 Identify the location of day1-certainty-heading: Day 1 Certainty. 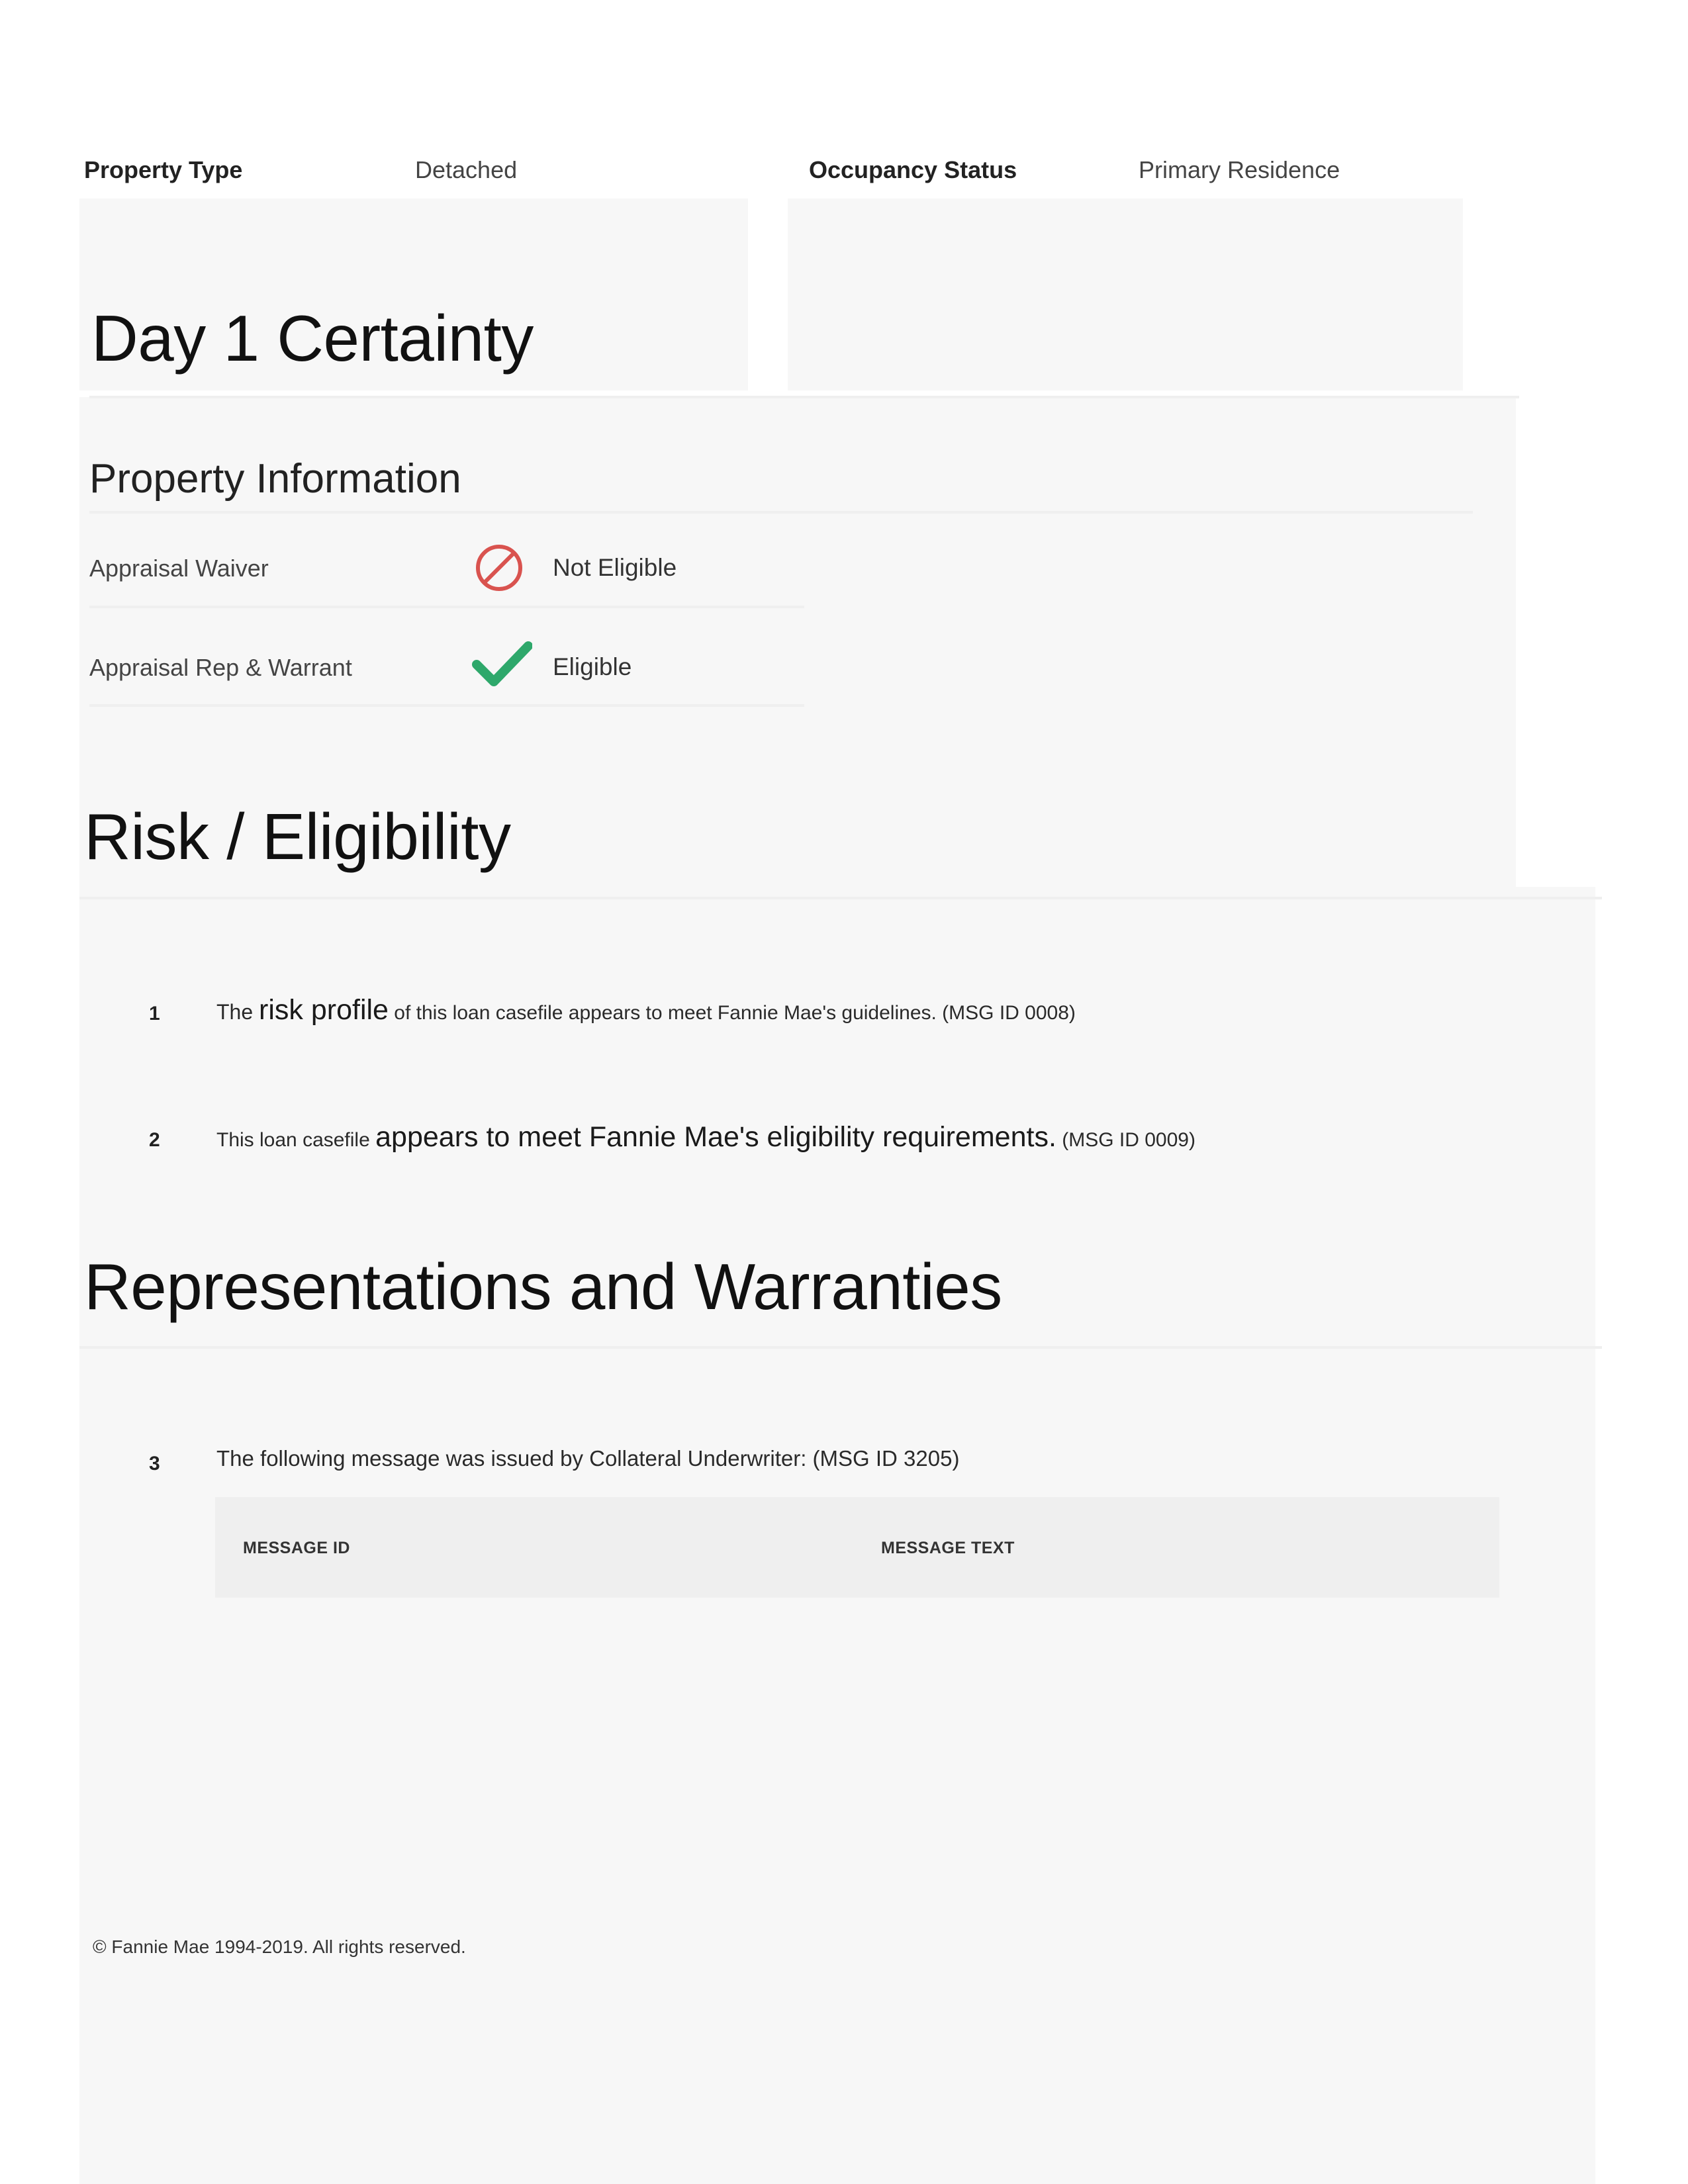
(312, 338).